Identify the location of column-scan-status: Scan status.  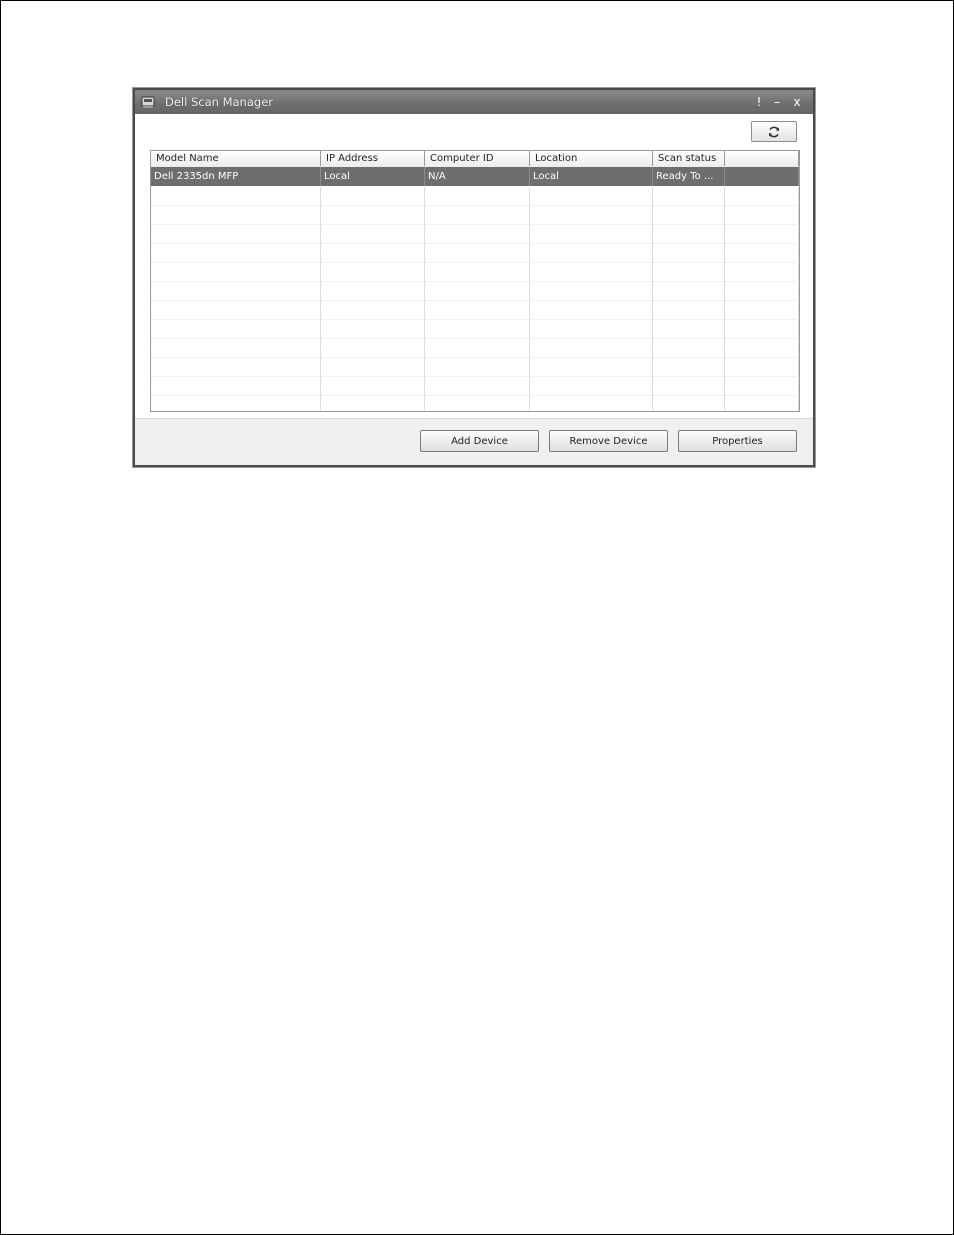
(689, 158).